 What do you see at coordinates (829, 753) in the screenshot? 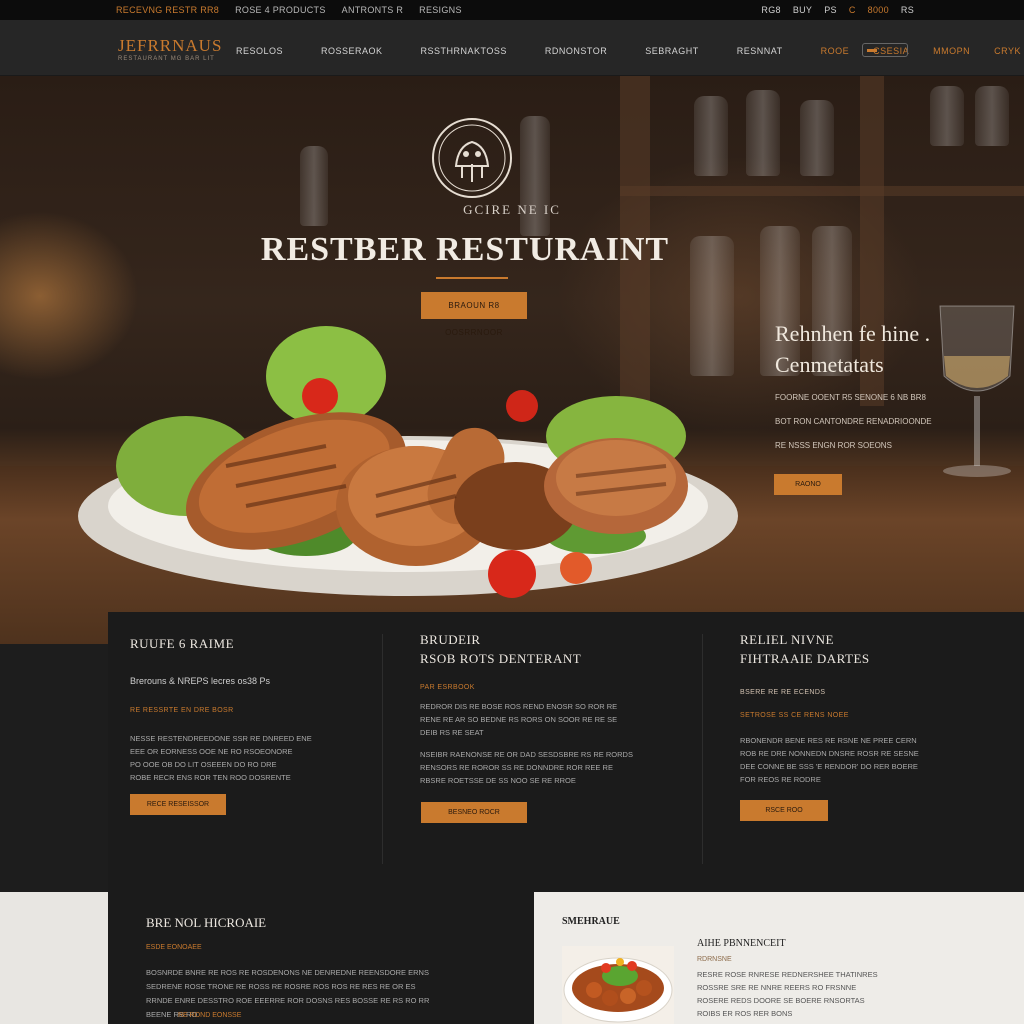
I see `feature-3-line: ROB RE DRE NONNEDN DNSRE ROSR RE SESNE` at bounding box center [829, 753].